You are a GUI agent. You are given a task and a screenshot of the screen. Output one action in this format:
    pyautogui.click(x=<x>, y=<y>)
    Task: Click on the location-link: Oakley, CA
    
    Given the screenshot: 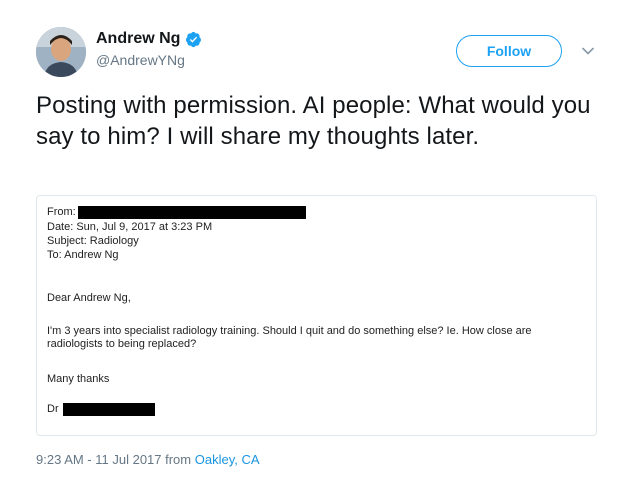 What is the action you would take?
    pyautogui.click(x=227, y=459)
    